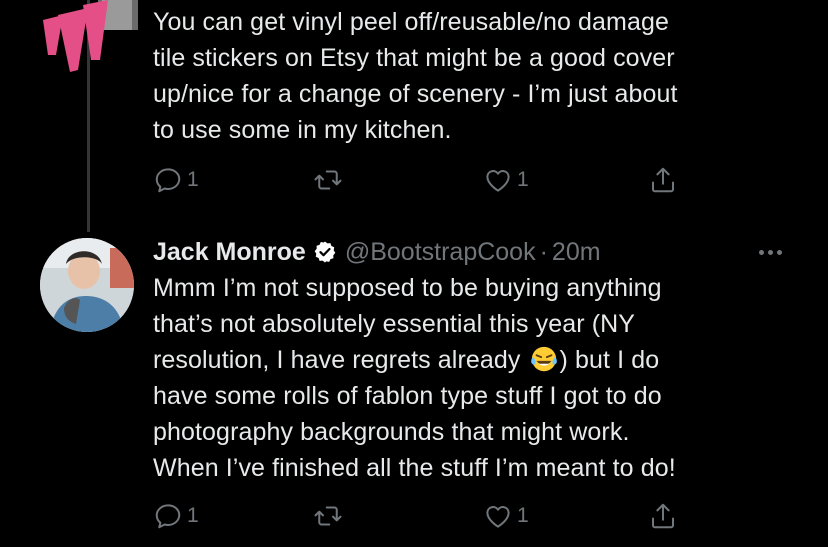 The height and width of the screenshot is (547, 828). I want to click on avatar-jack-monroe, so click(87, 285).